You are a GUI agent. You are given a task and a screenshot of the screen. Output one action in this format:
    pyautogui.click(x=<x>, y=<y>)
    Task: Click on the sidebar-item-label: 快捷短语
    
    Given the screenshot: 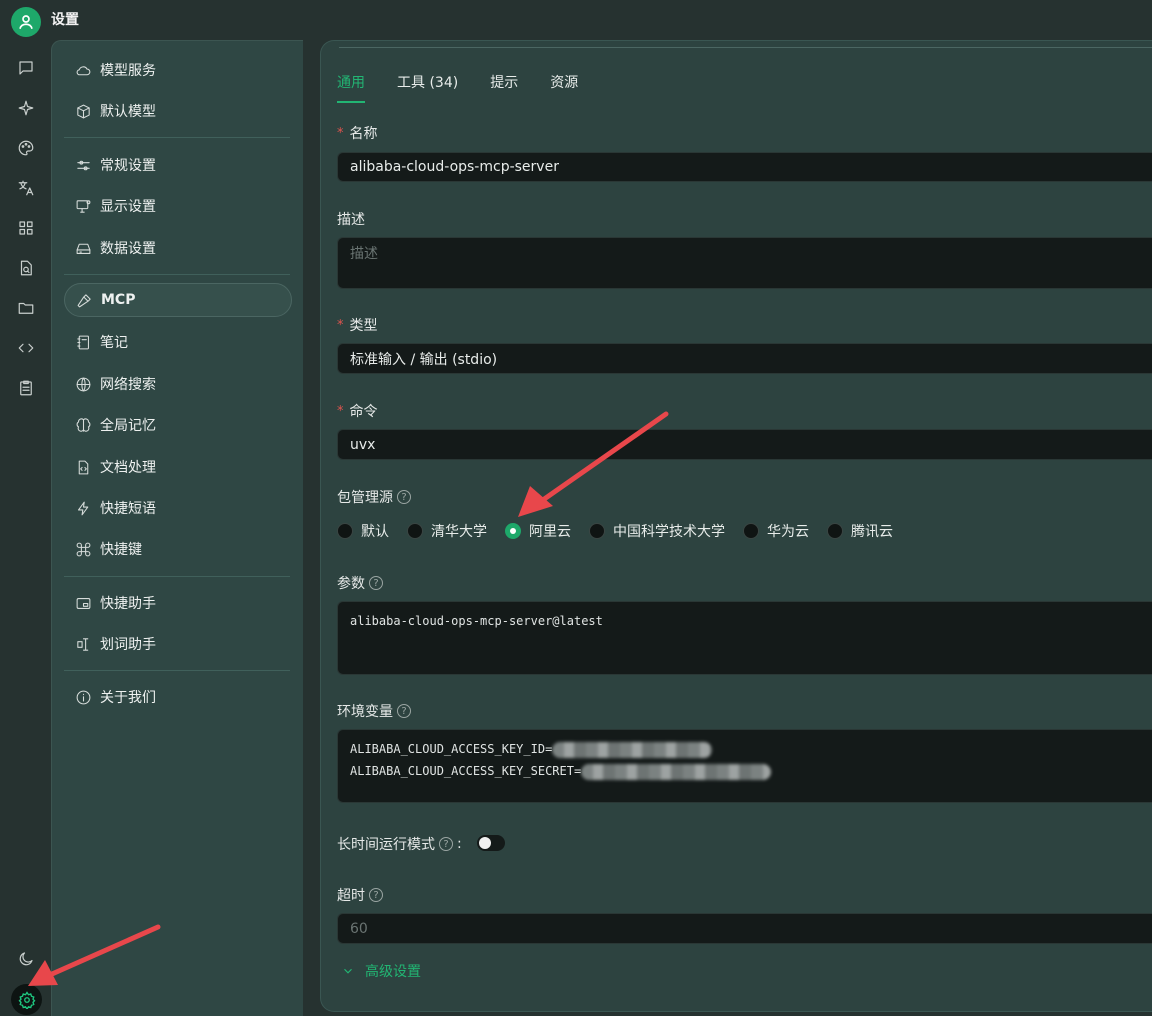 What is the action you would take?
    pyautogui.click(x=128, y=509)
    